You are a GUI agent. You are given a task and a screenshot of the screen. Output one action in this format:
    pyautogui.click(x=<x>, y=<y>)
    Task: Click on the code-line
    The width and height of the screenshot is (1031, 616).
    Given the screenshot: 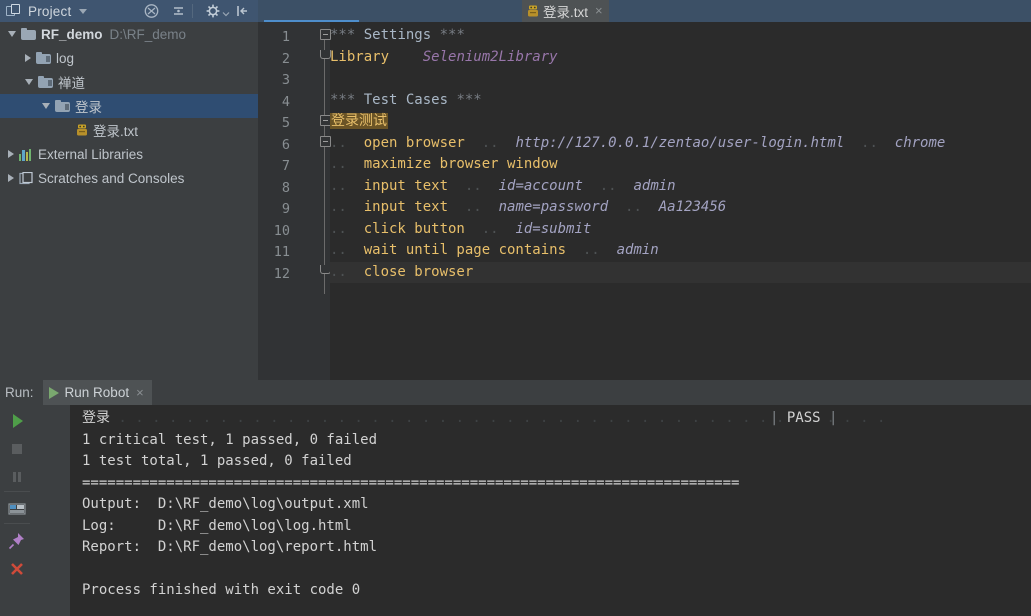 What is the action you would take?
    pyautogui.click(x=680, y=79)
    